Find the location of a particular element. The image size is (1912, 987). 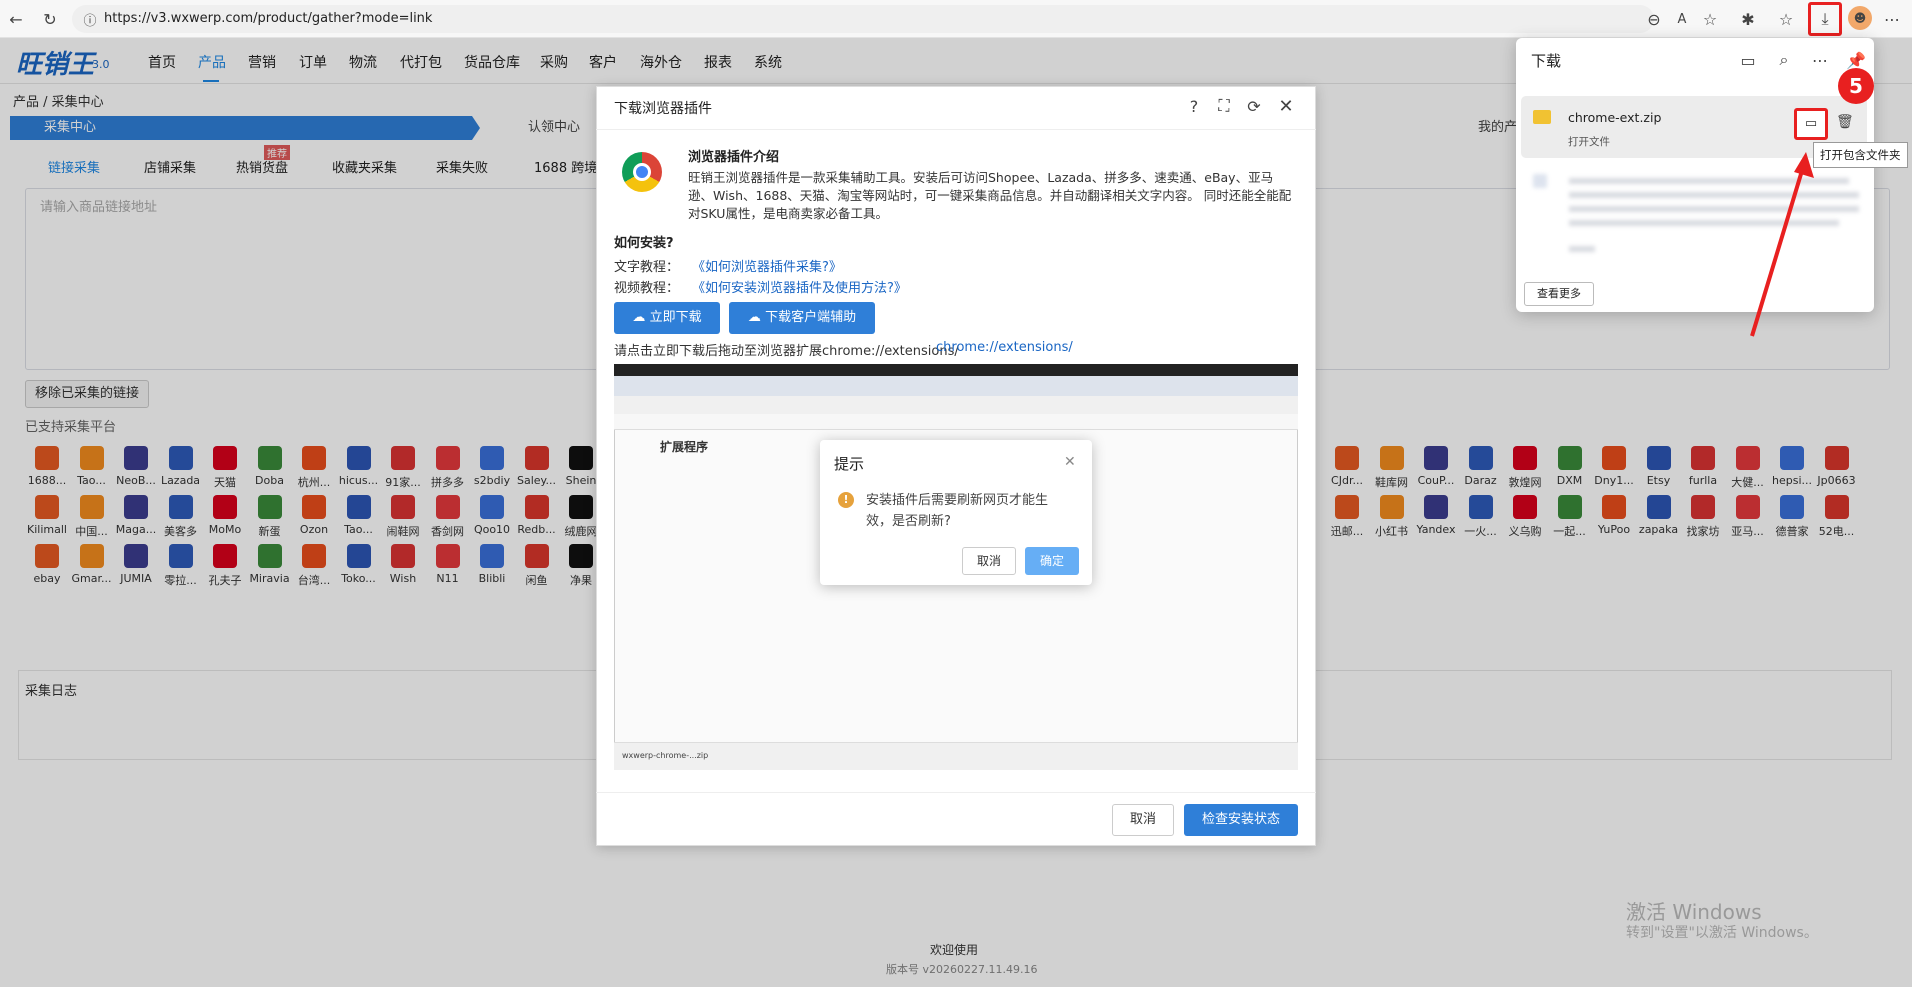

warning-icon: ! is located at coordinates (846, 500).